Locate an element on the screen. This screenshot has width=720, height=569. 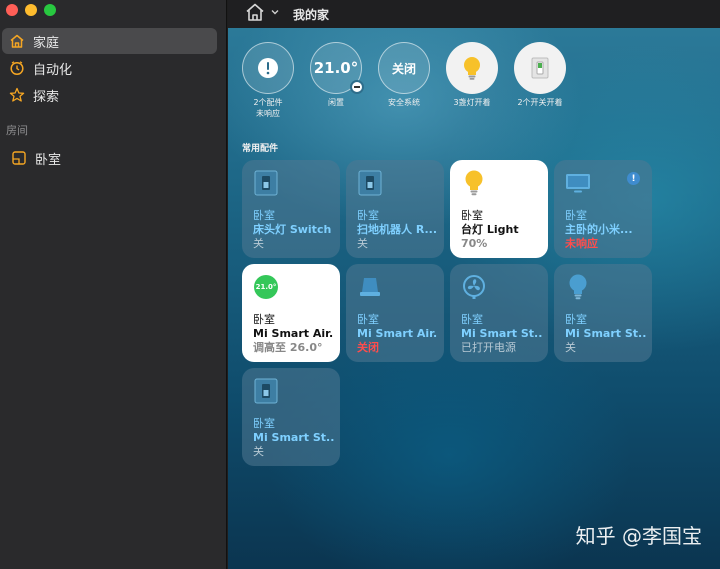
sidebar-item-label: 探索 is located at coordinates (46, 97).